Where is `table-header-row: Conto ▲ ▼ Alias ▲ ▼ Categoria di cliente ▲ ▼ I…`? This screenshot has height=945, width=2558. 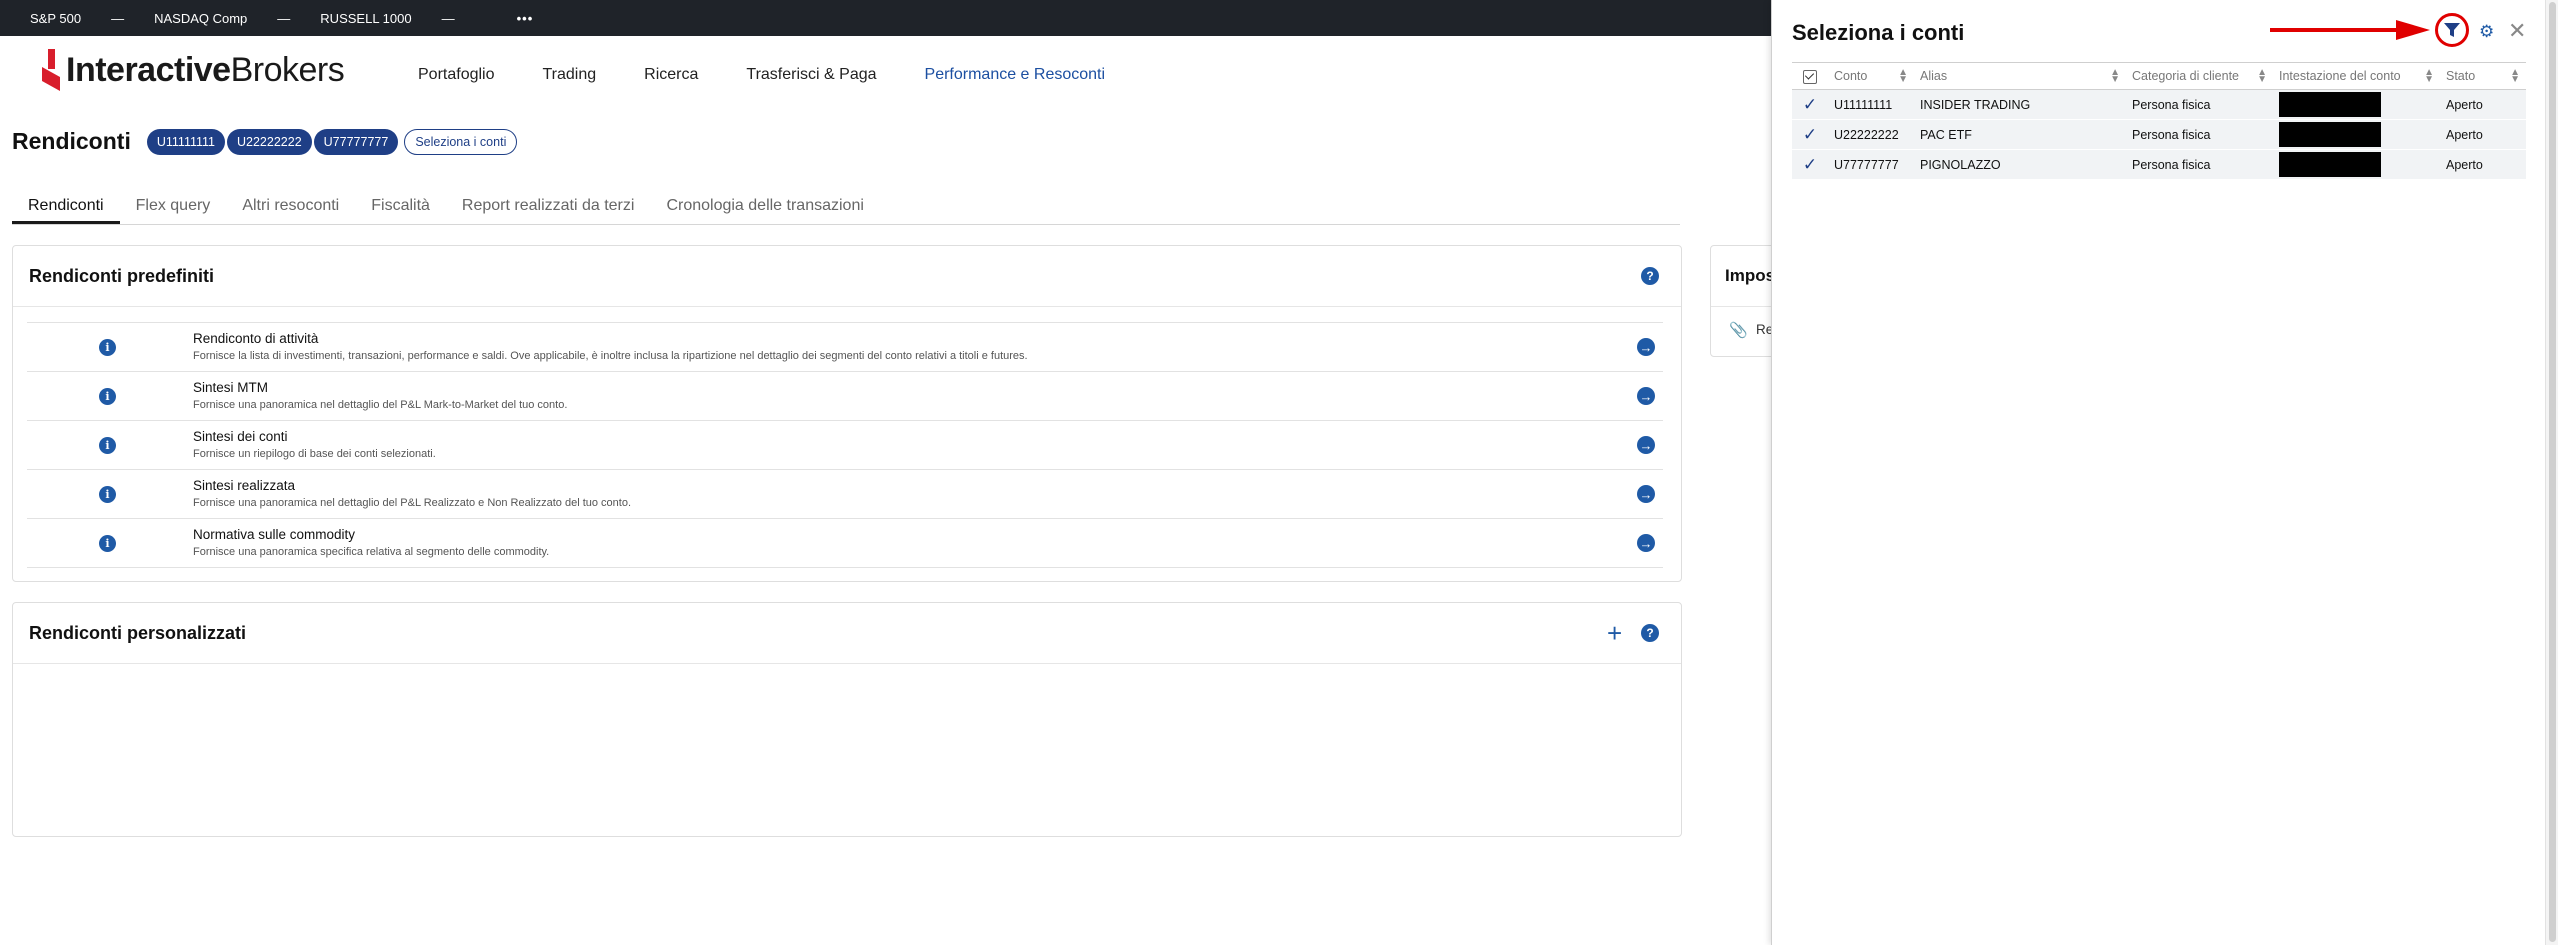
table-header-row: Conto ▲ ▼ Alias ▲ ▼ Categoria di cliente ▲ ▼ I… is located at coordinates (2159, 76).